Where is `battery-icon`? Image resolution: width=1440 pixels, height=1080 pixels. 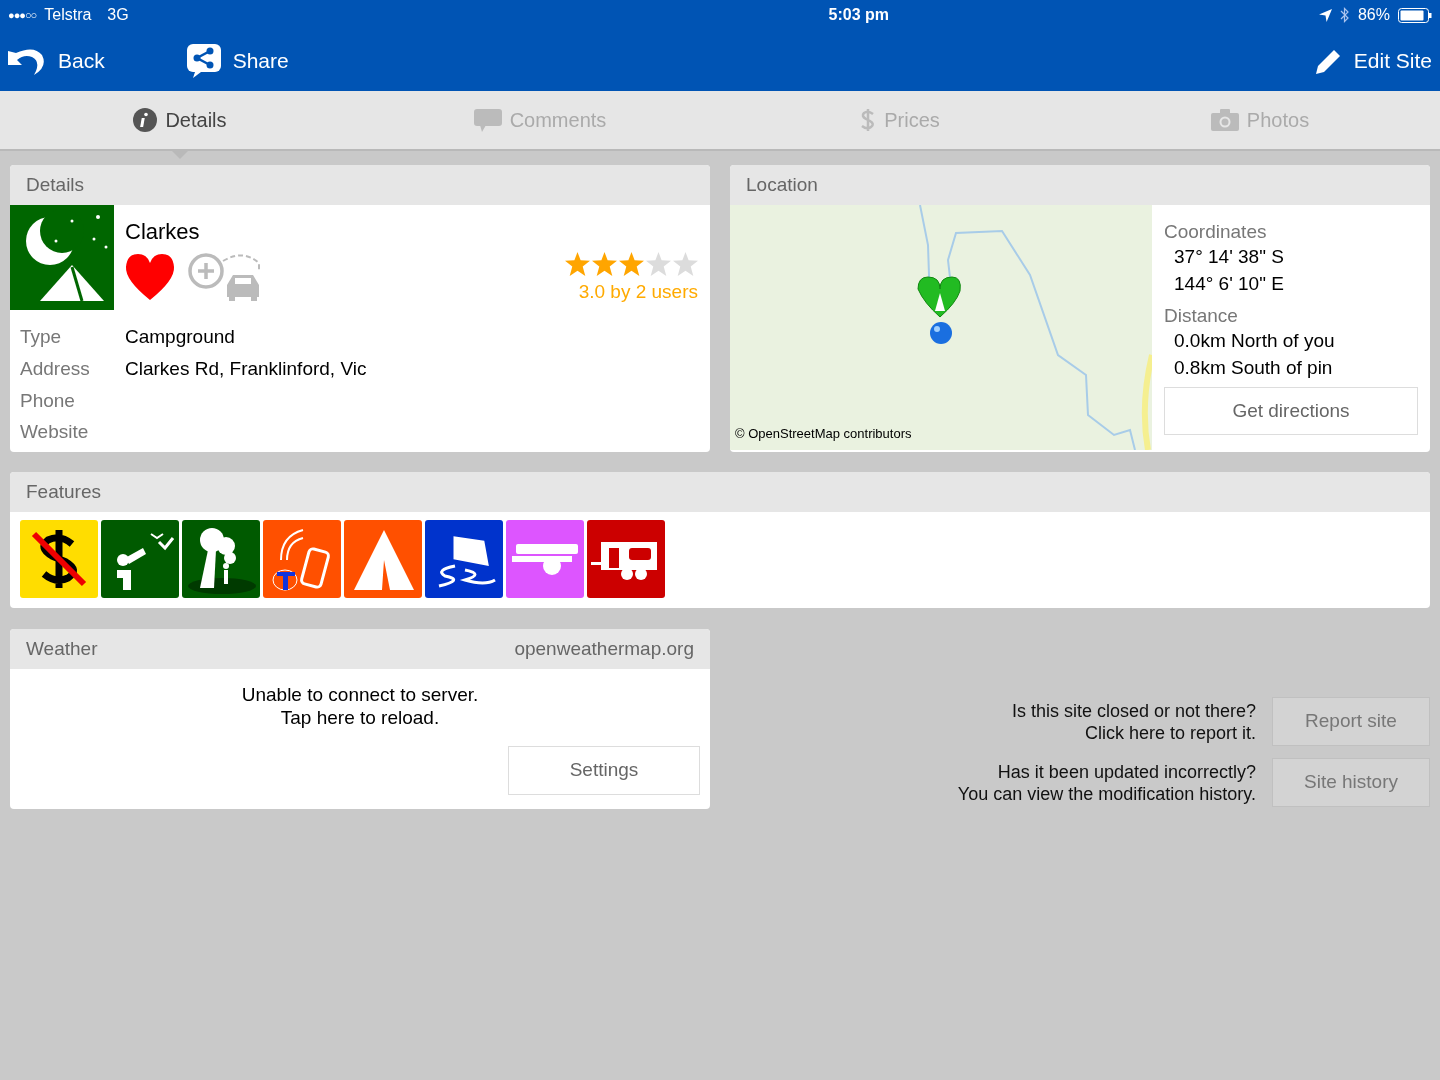
battery-icon is located at coordinates (1415, 15).